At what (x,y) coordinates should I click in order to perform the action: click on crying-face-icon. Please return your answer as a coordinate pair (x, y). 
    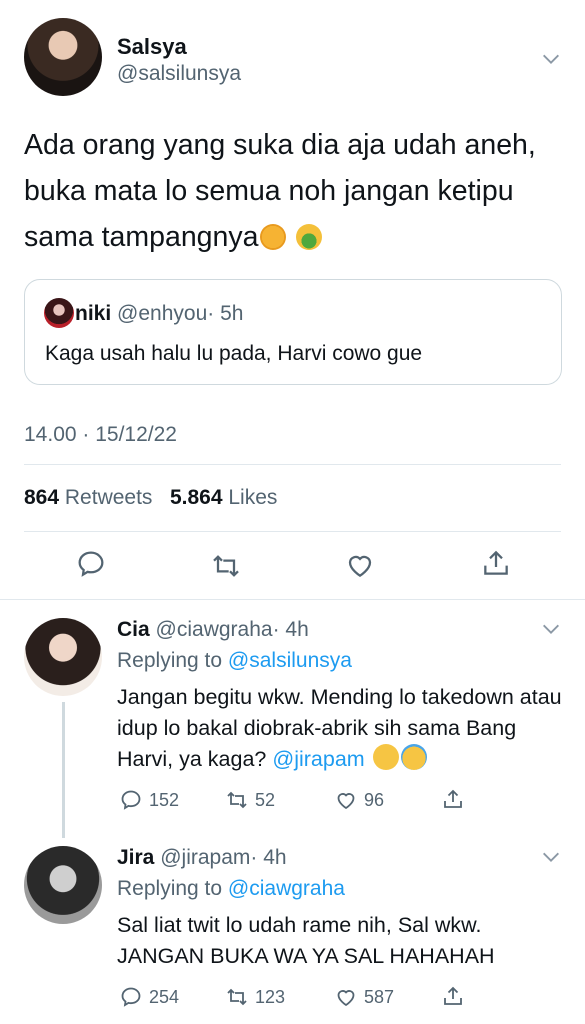
    Looking at the image, I should click on (413, 757).